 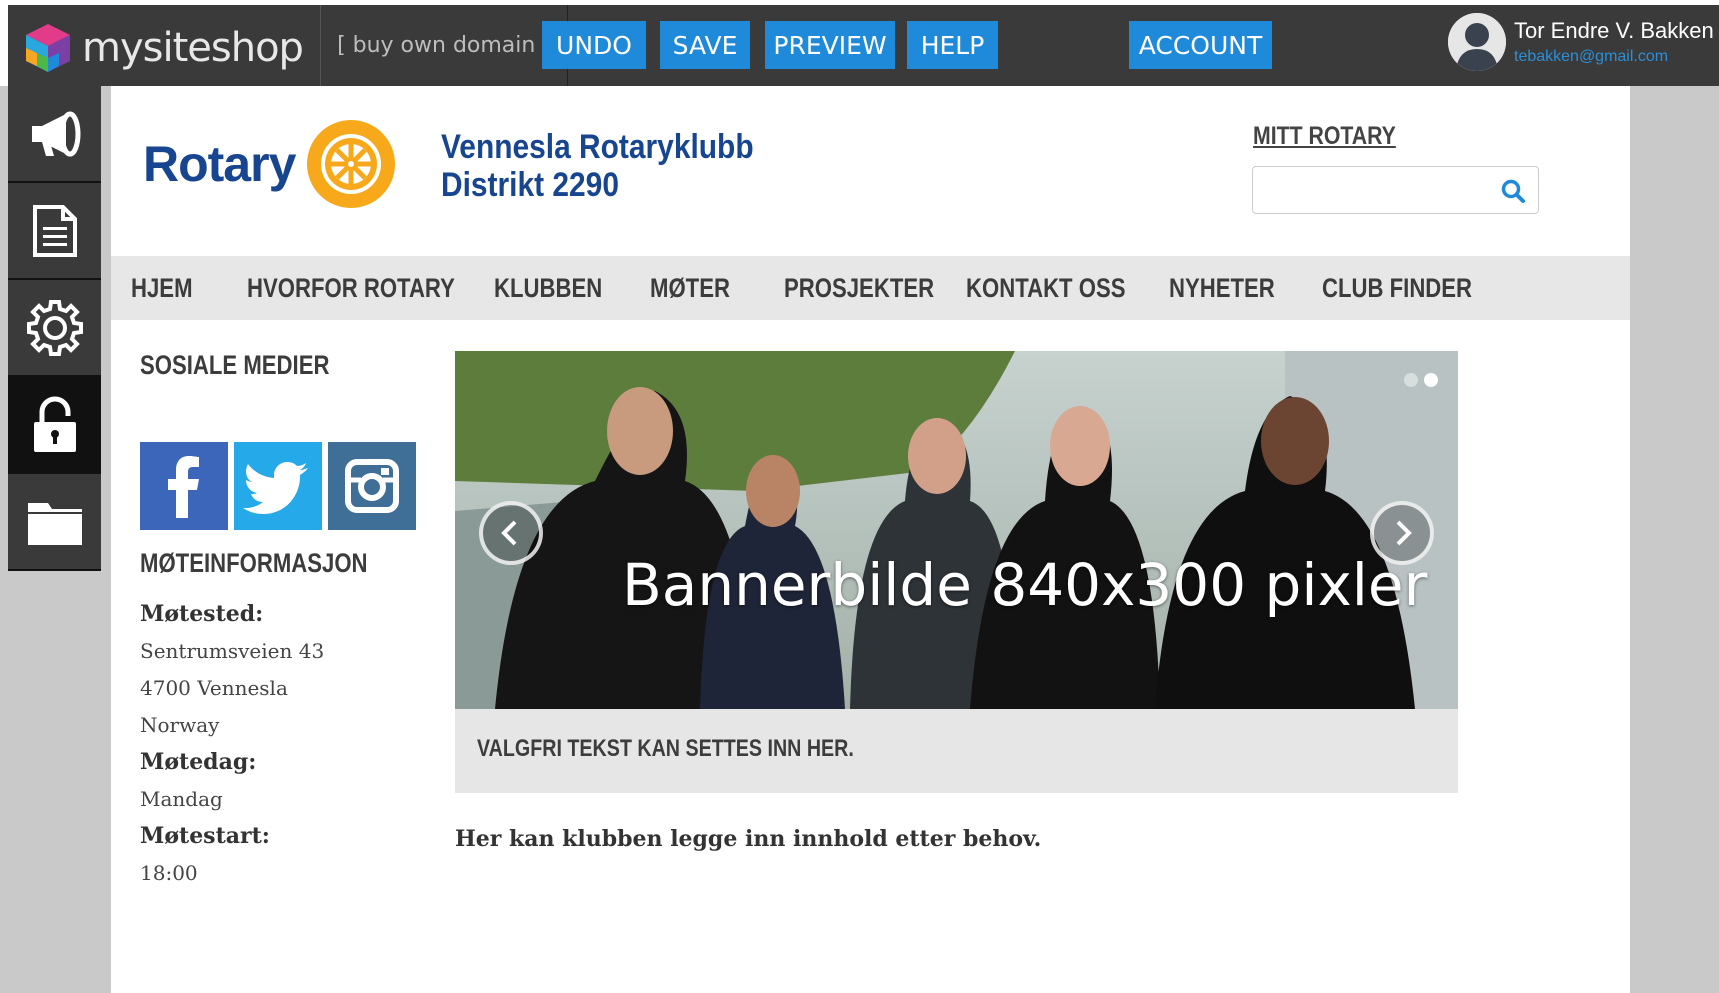 I want to click on mysiteshop-logo: mysiteshop, so click(x=162, y=48).